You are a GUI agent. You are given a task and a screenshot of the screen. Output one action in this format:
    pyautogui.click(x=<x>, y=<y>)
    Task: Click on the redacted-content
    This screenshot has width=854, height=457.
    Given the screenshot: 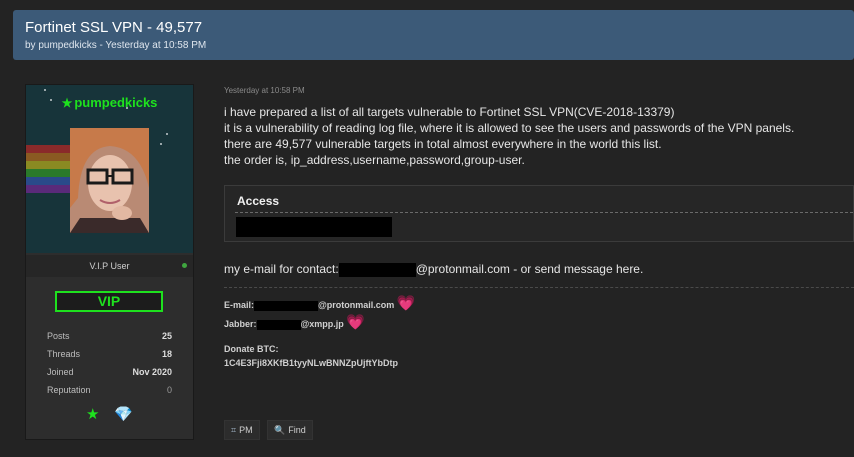 What is the action you would take?
    pyautogui.click(x=314, y=227)
    